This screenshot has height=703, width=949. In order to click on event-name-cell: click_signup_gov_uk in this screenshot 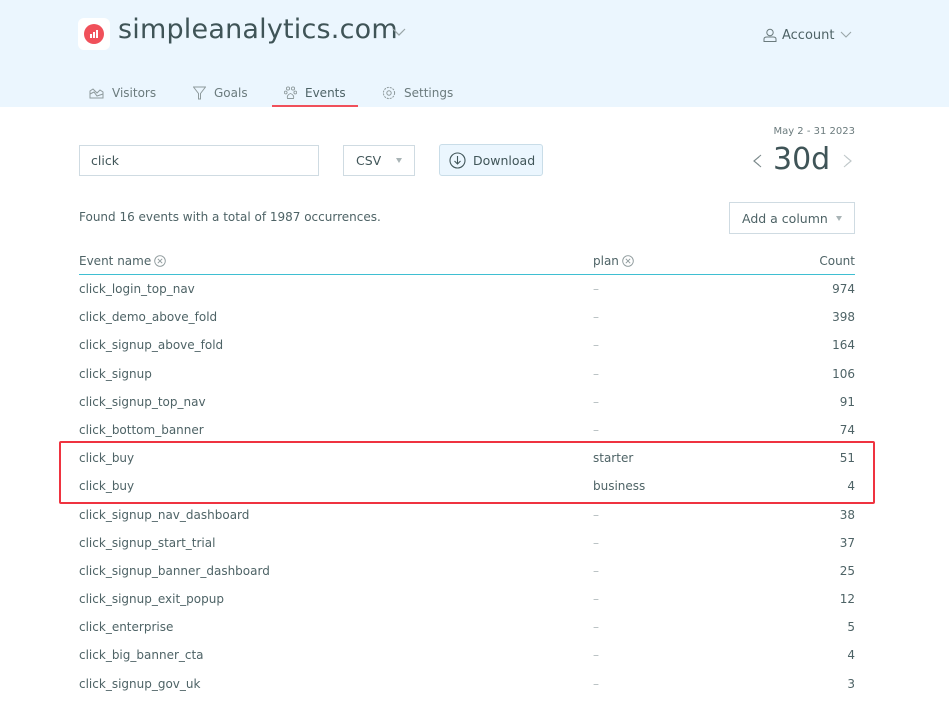, I will do `click(140, 683)`.